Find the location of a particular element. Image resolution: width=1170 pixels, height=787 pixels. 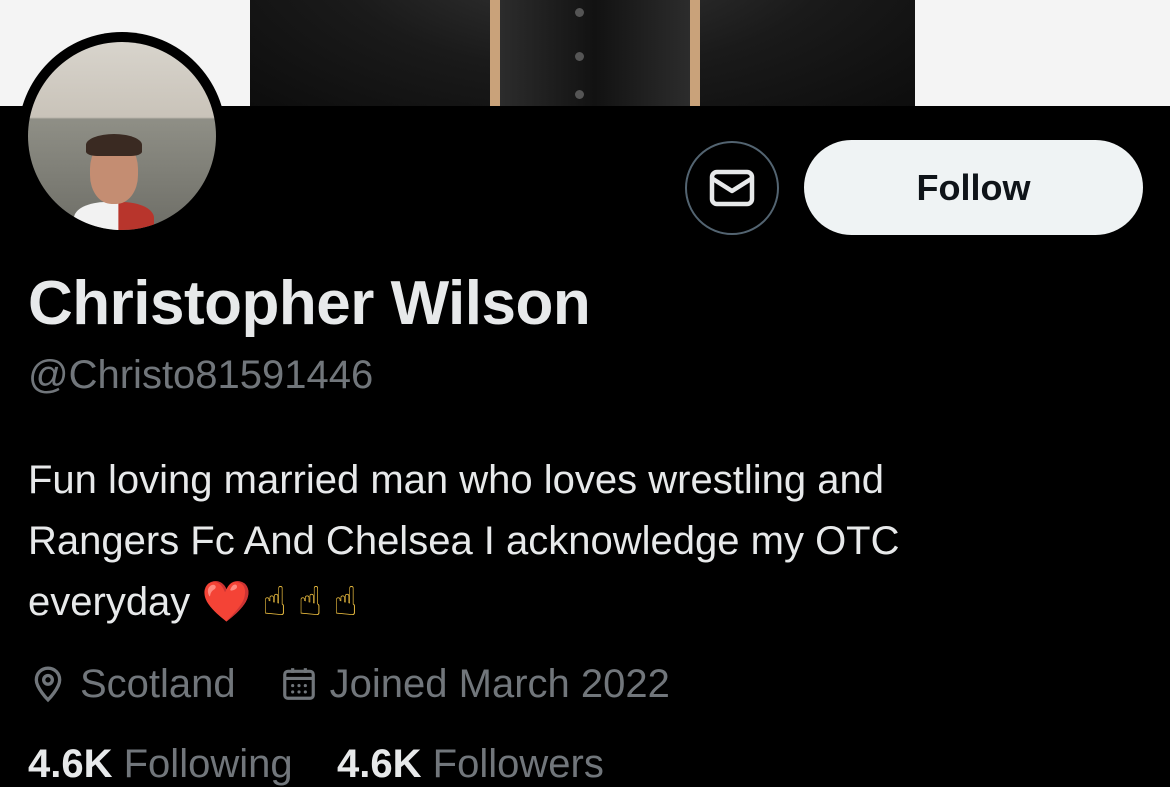

following-link: 4.6K Following is located at coordinates (160, 764).